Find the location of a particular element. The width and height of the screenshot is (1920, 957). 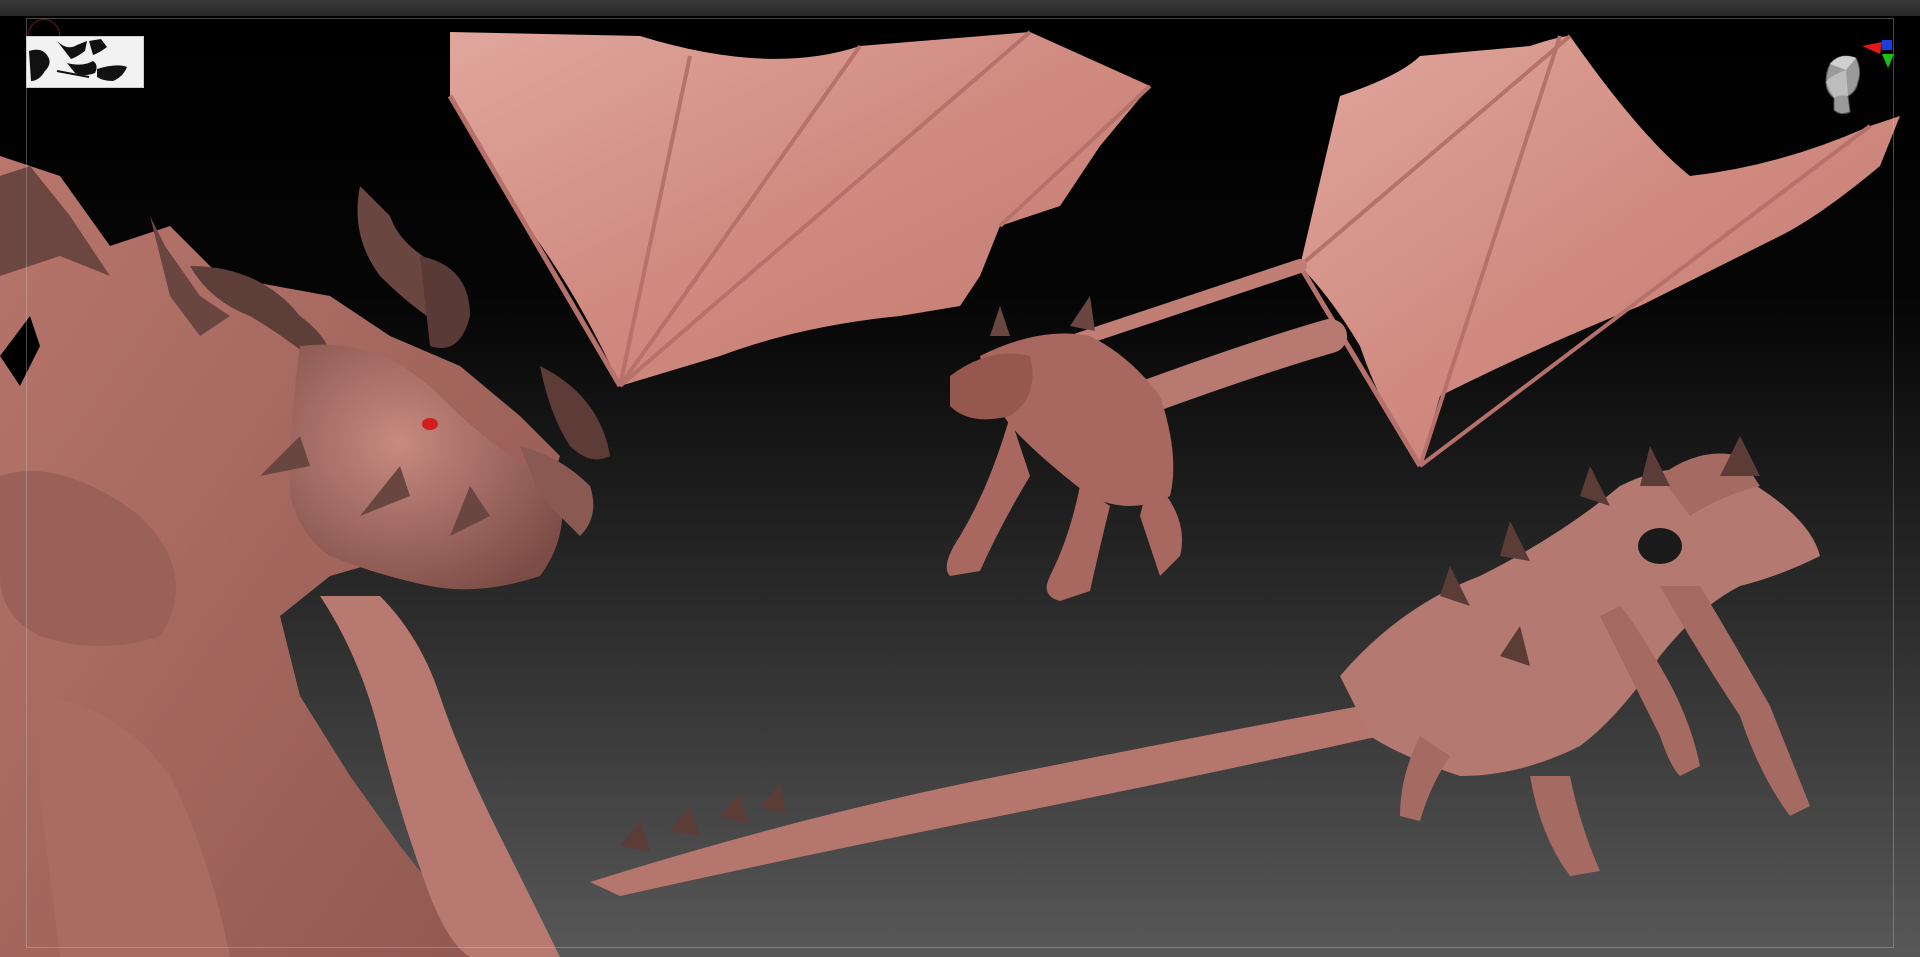

document-thumbnail-icon is located at coordinates (85, 62).